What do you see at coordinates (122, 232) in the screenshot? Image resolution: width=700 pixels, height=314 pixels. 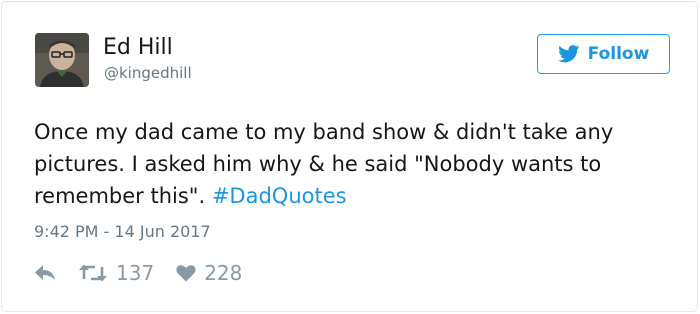 I see `tweet-timestamp: 9:42 PM - 14 Jun 2017` at bounding box center [122, 232].